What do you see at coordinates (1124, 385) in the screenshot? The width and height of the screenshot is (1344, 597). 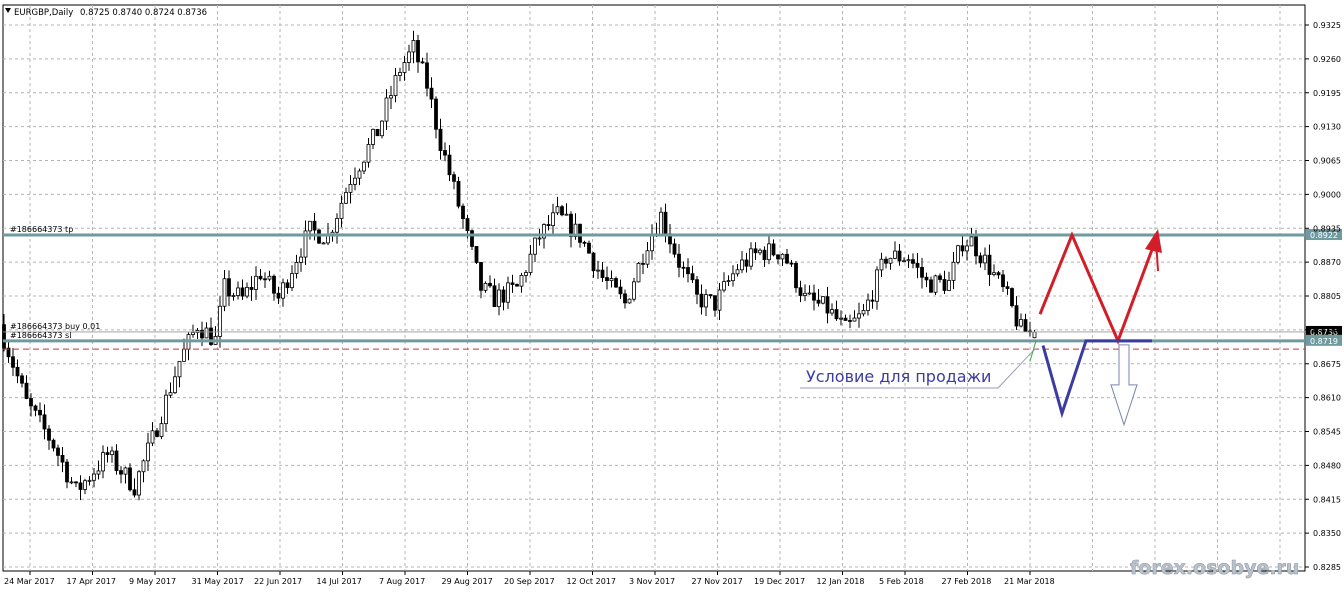 I see `hollow-down-arrow-icon` at bounding box center [1124, 385].